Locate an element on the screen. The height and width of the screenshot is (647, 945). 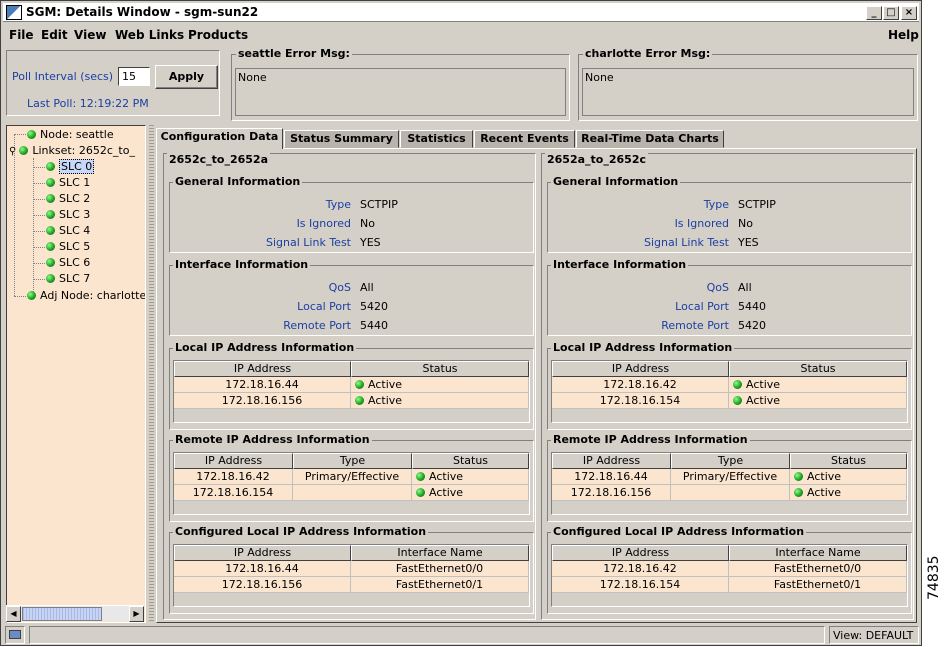
tree-hscrollbar: ◀ ▶ is located at coordinates (75, 613).